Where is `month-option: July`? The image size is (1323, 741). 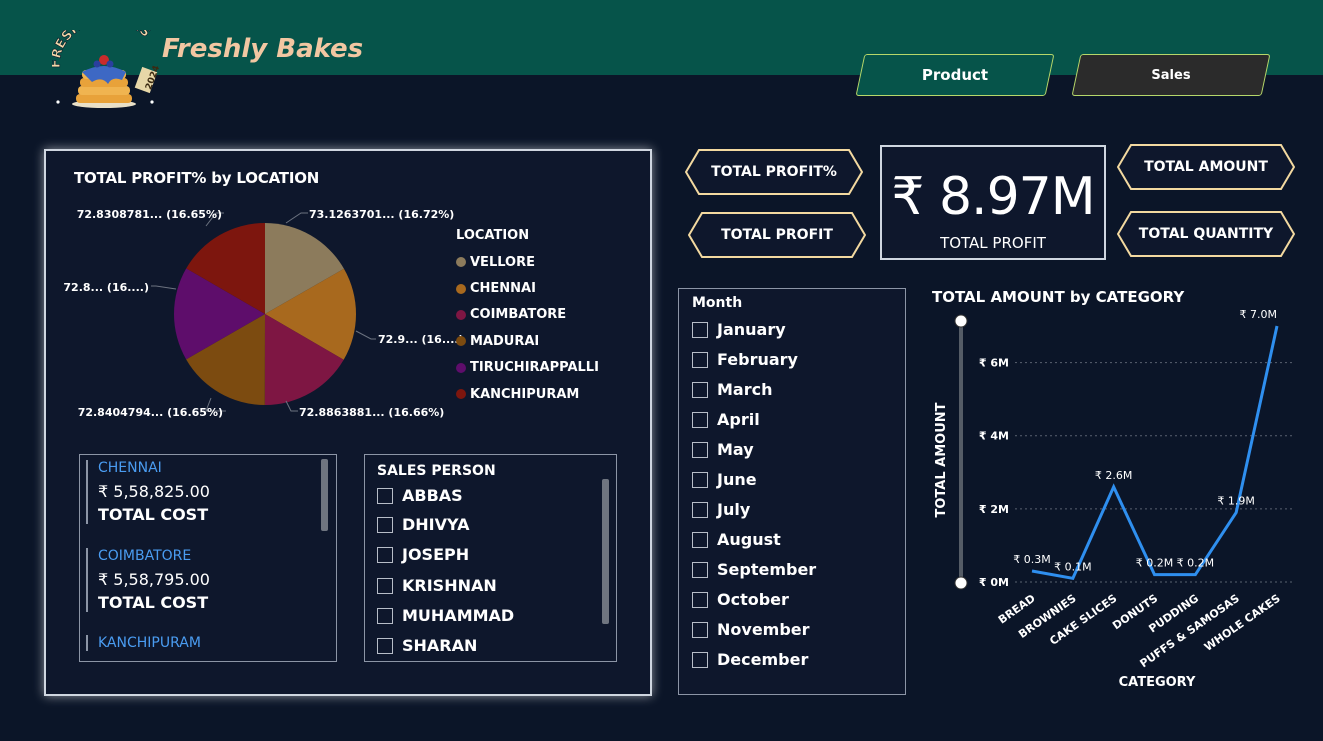 month-option: July is located at coordinates (721, 509).